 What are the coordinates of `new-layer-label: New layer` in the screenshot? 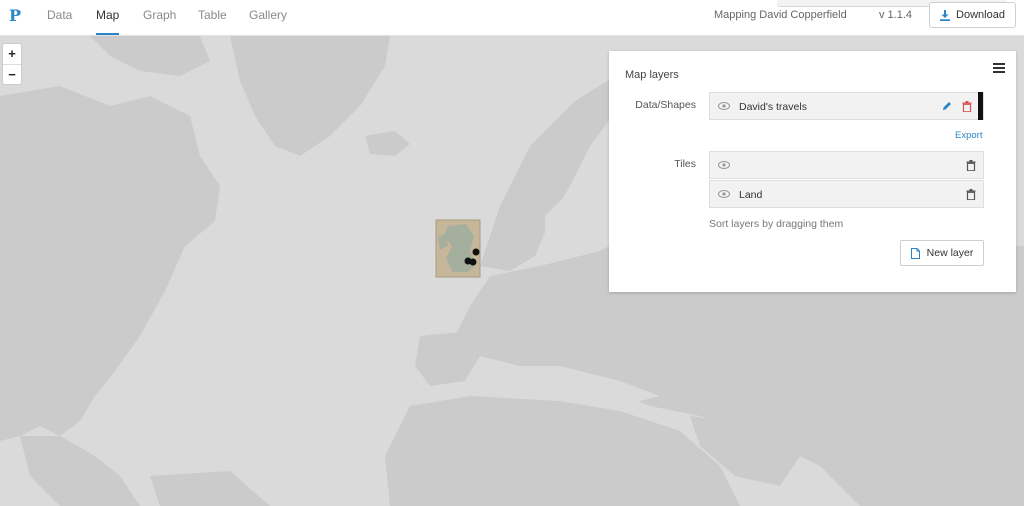 It's located at (950, 253).